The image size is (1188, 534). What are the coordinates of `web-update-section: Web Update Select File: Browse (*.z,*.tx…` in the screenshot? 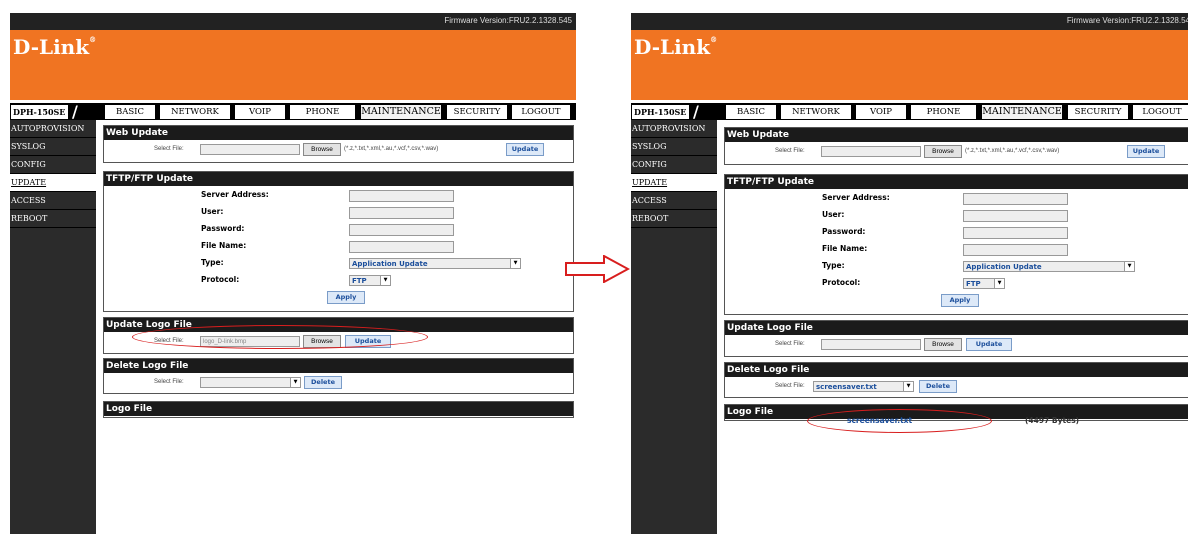 It's located at (956, 146).